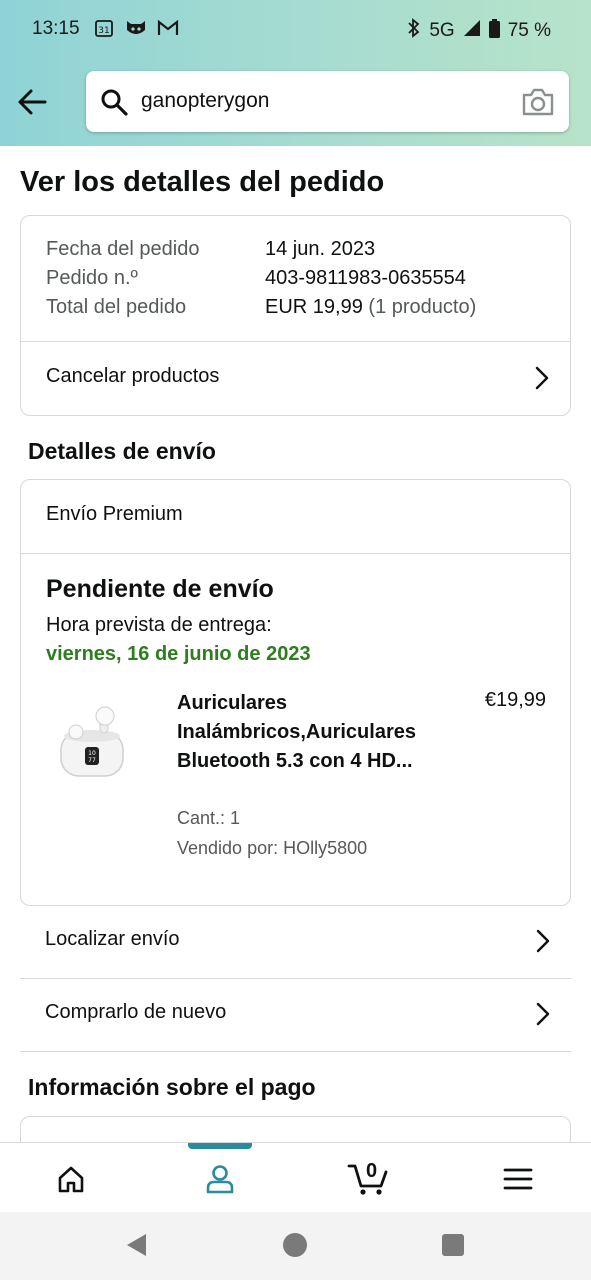 This screenshot has width=591, height=1280. What do you see at coordinates (136, 1012) in the screenshot?
I see `buy-again-label: Comprarlo de nuevo` at bounding box center [136, 1012].